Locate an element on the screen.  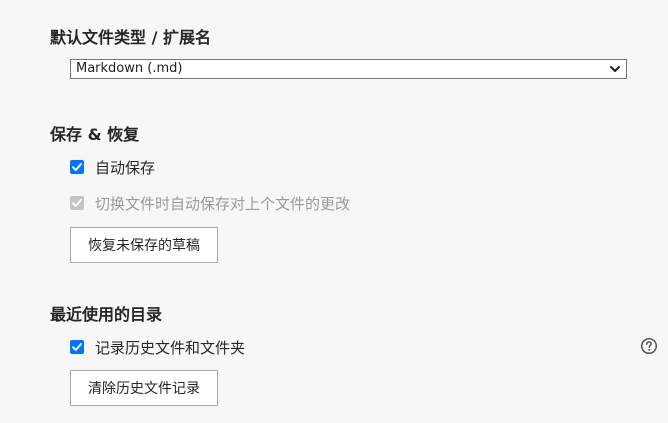
record-history-checkbox is located at coordinates (77, 347).